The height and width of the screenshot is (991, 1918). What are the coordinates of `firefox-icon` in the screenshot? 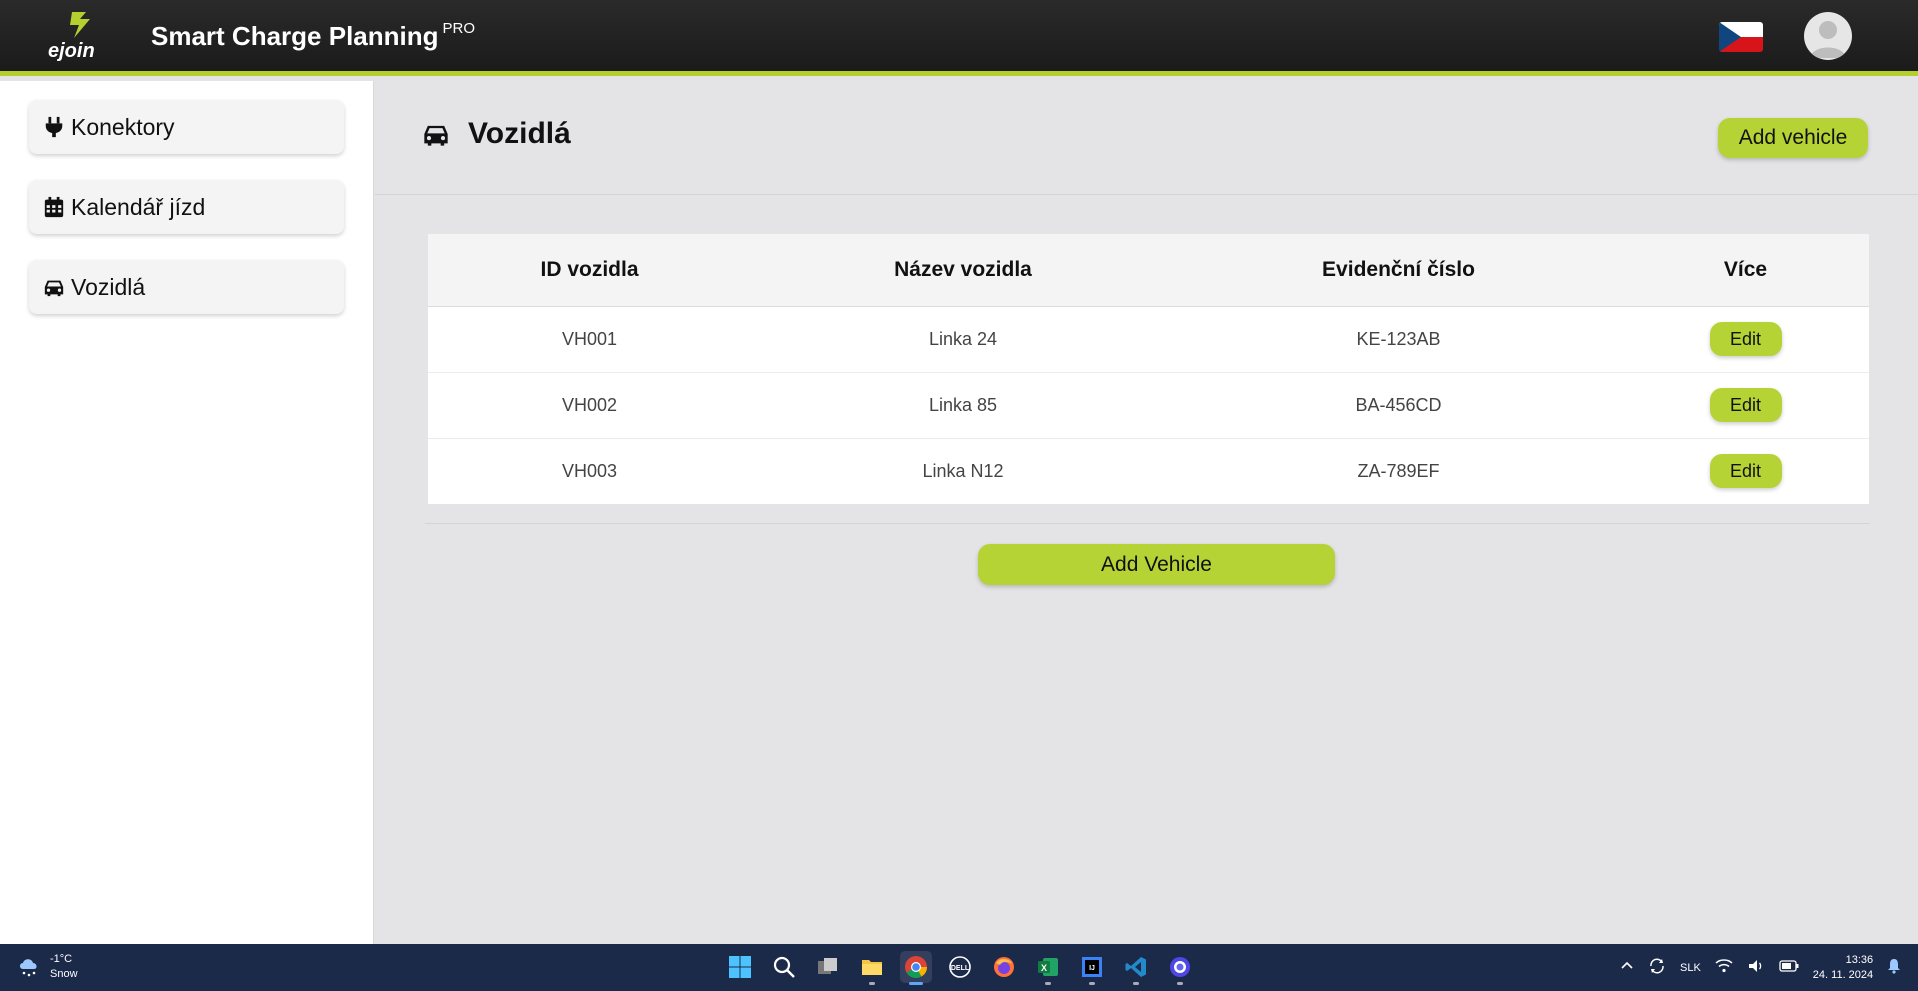 It's located at (1004, 967).